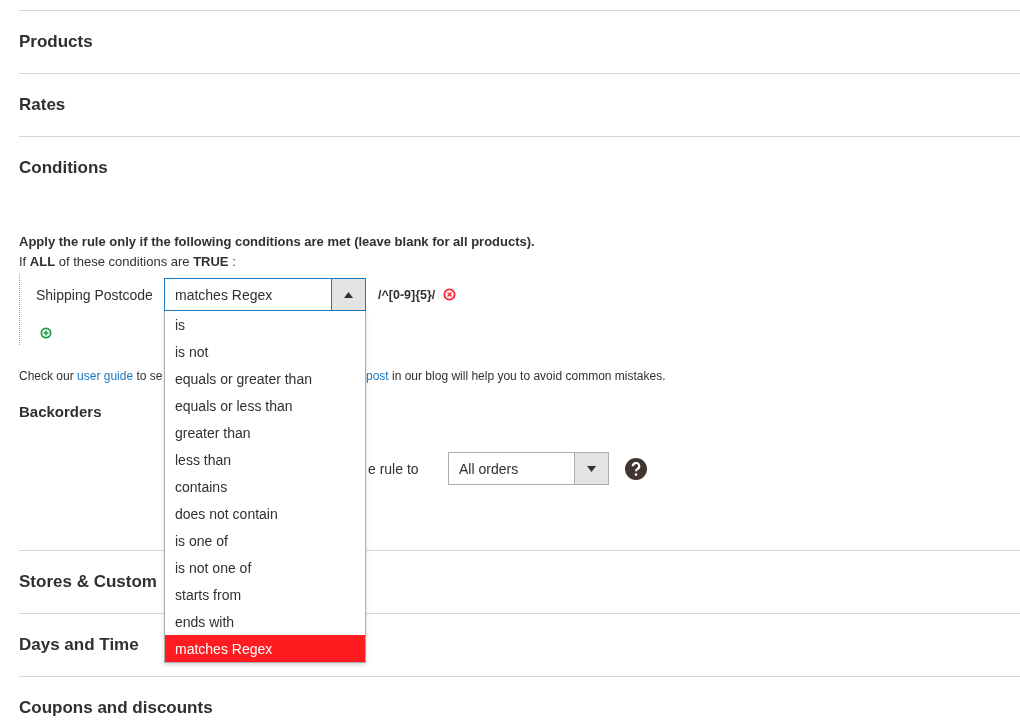 This screenshot has width=1020, height=723. I want to click on post-link: post, so click(377, 376).